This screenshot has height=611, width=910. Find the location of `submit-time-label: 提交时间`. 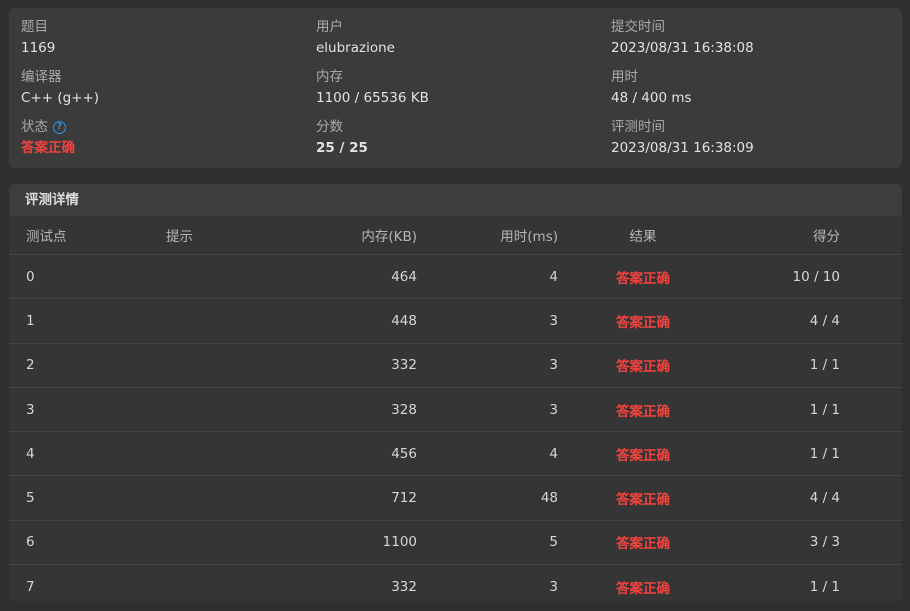

submit-time-label: 提交时间 is located at coordinates (638, 27).